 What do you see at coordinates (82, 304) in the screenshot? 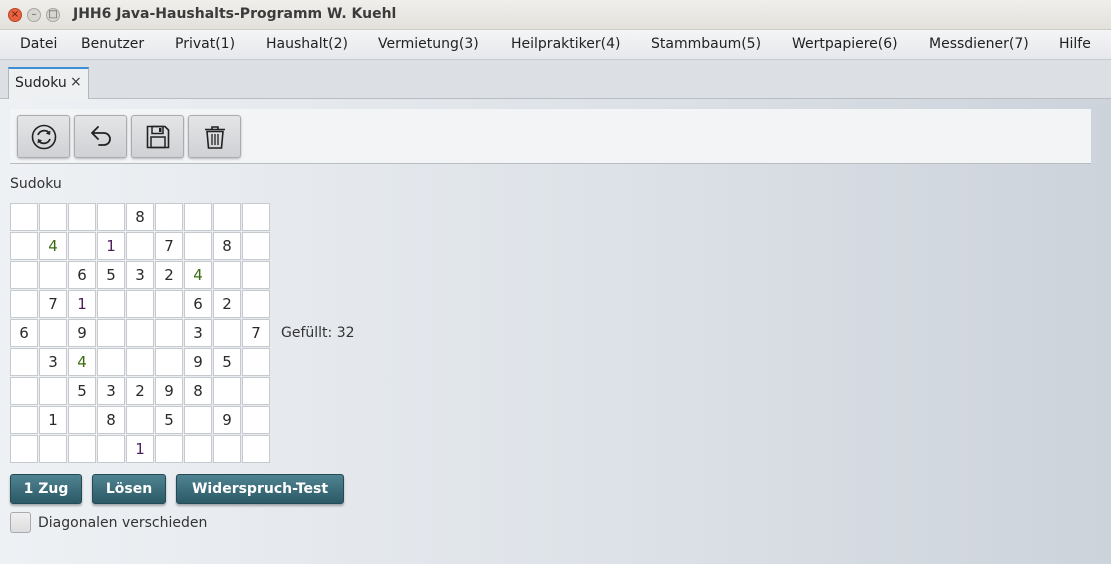
I see `sudoku-cell-r4-c3: 1` at bounding box center [82, 304].